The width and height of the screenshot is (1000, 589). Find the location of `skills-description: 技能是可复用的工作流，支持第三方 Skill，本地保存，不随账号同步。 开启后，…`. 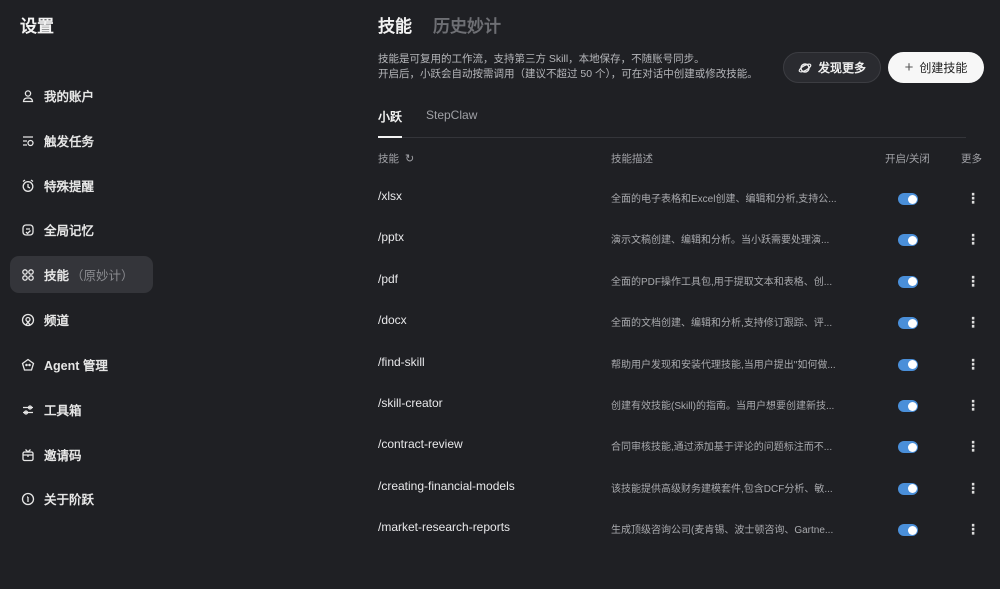

skills-description: 技能是可复用的工作流，支持第三方 Skill，本地保存，不随账号同步。 开启后，… is located at coordinates (568, 67).